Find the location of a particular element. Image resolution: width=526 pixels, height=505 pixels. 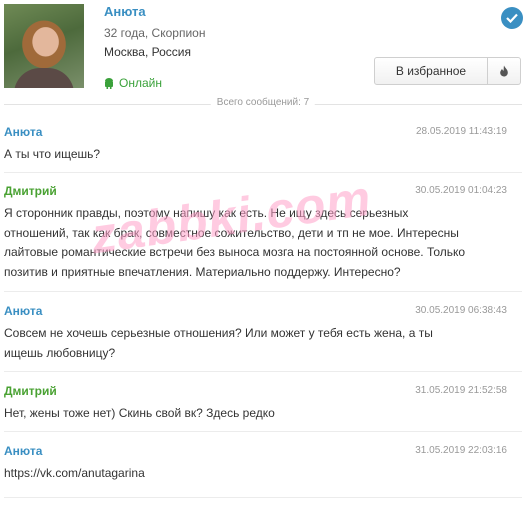

fire-button is located at coordinates (504, 71).